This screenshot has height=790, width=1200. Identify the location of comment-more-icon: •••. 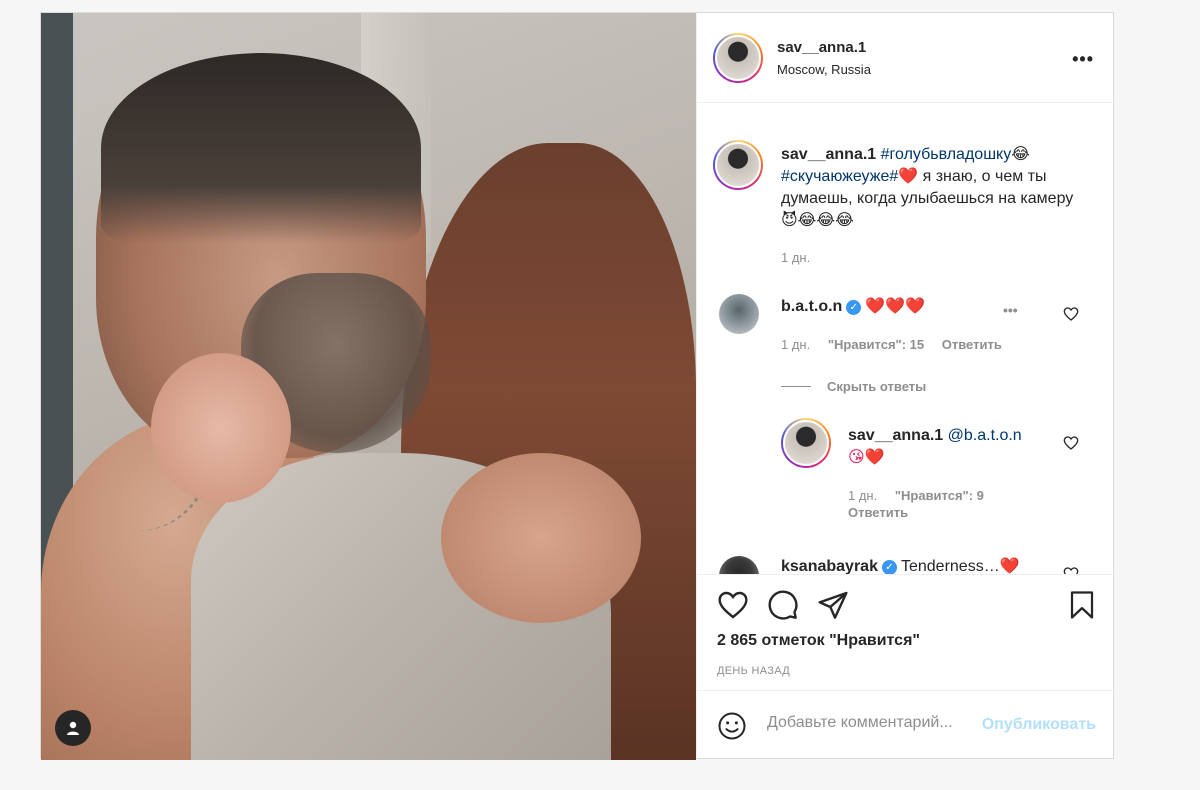
(1010, 310).